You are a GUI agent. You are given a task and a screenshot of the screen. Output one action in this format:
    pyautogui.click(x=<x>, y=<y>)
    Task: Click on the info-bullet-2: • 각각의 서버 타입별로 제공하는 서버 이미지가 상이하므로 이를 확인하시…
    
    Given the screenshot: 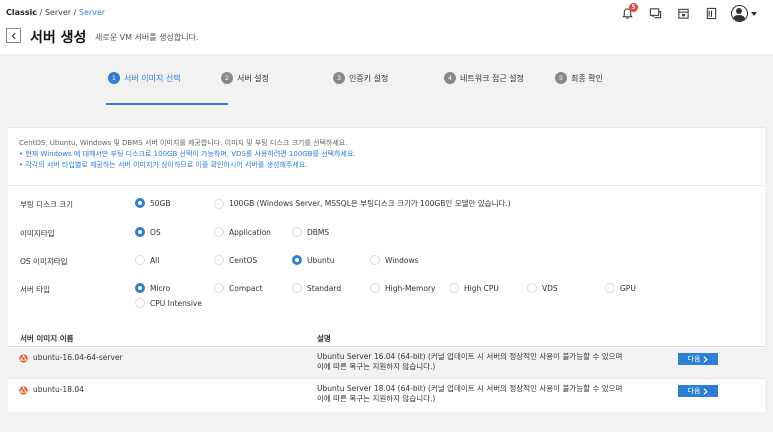 What is the action you would take?
    pyautogui.click(x=163, y=165)
    